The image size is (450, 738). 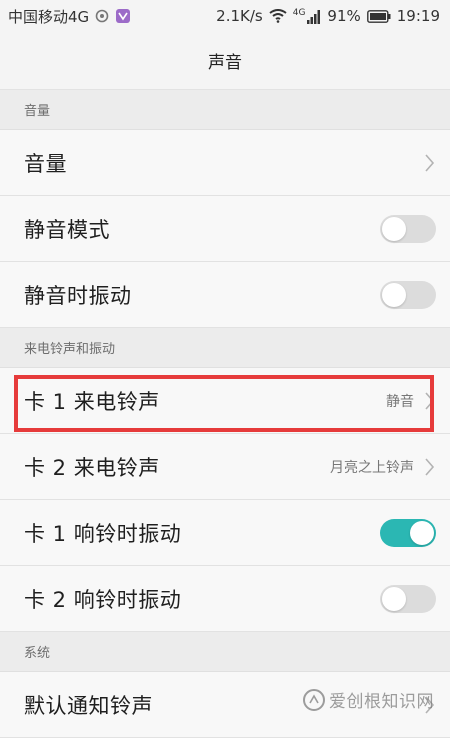 I want to click on row-title: 静音时振动, so click(x=78, y=295).